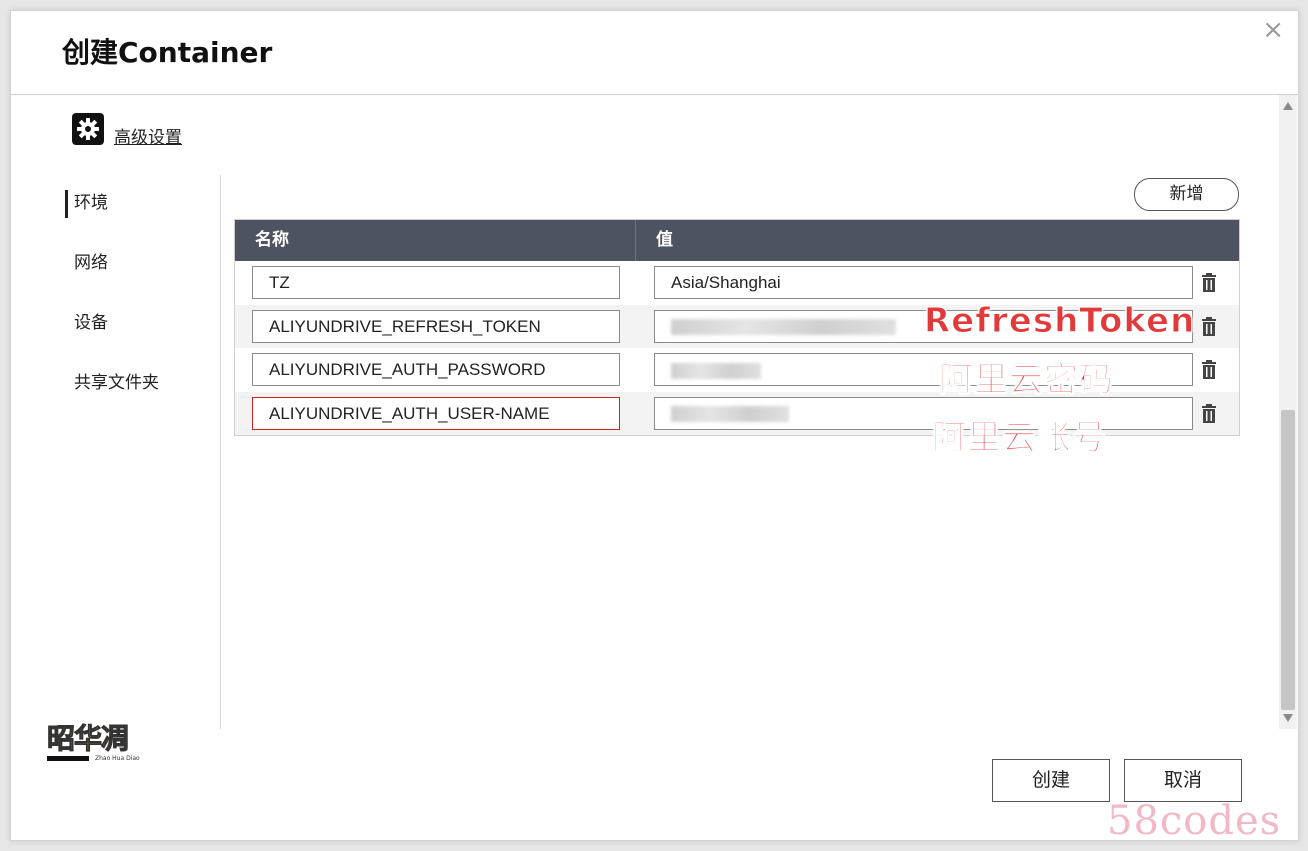  Describe the element at coordinates (1051, 780) in the screenshot. I see `create-button: 创建` at that location.